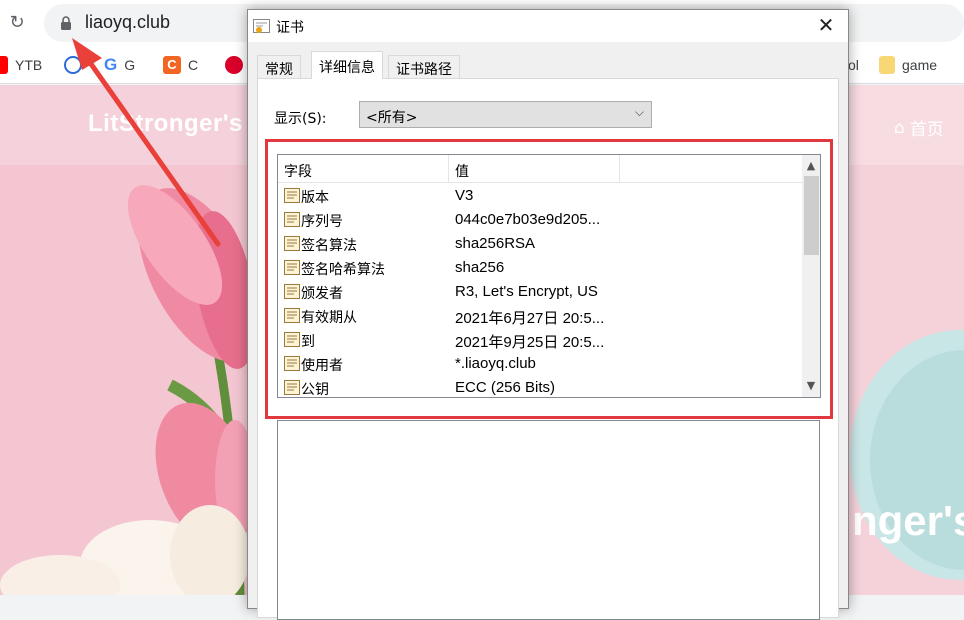 Image resolution: width=964 pixels, height=620 pixels. Describe the element at coordinates (526, 291) in the screenshot. I see `row-value: R3, Let's Encrypt, US` at that location.